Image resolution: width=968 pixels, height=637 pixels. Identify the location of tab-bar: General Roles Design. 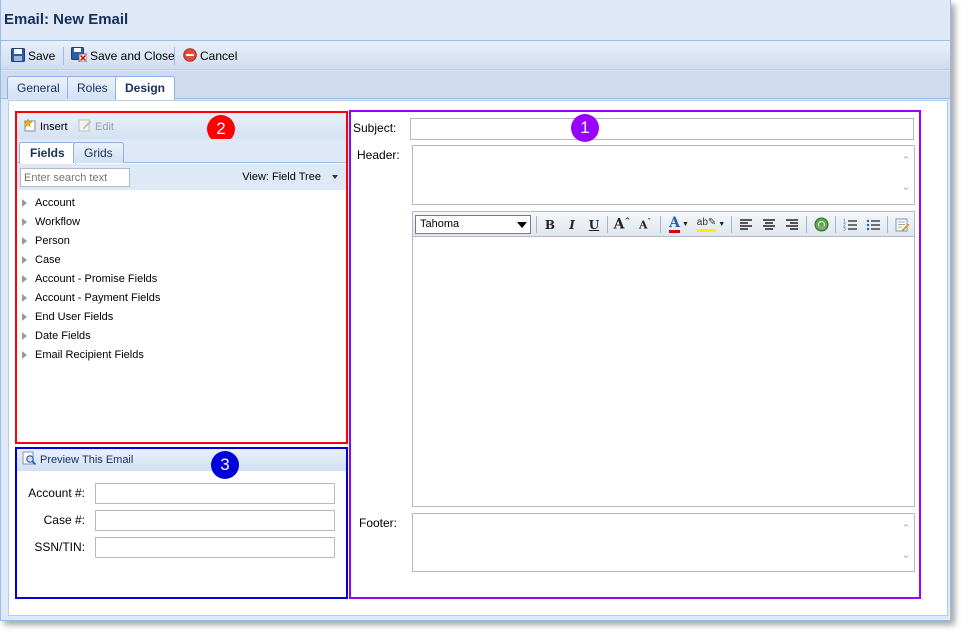
(475, 85).